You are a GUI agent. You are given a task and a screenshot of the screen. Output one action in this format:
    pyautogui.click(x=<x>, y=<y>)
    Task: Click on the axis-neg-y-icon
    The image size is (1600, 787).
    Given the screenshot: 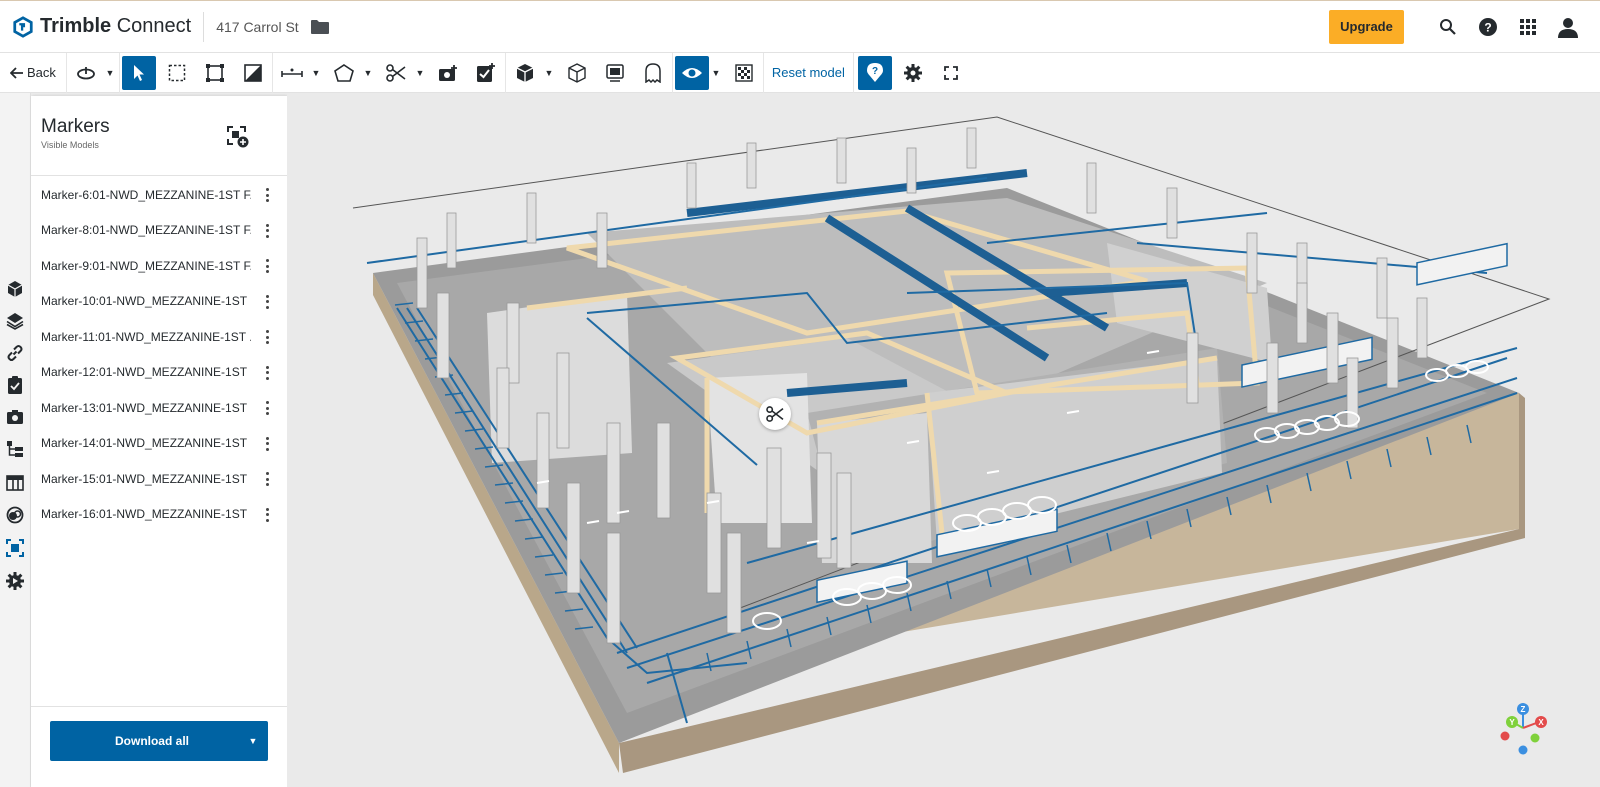 What is the action you would take?
    pyautogui.click(x=1535, y=738)
    